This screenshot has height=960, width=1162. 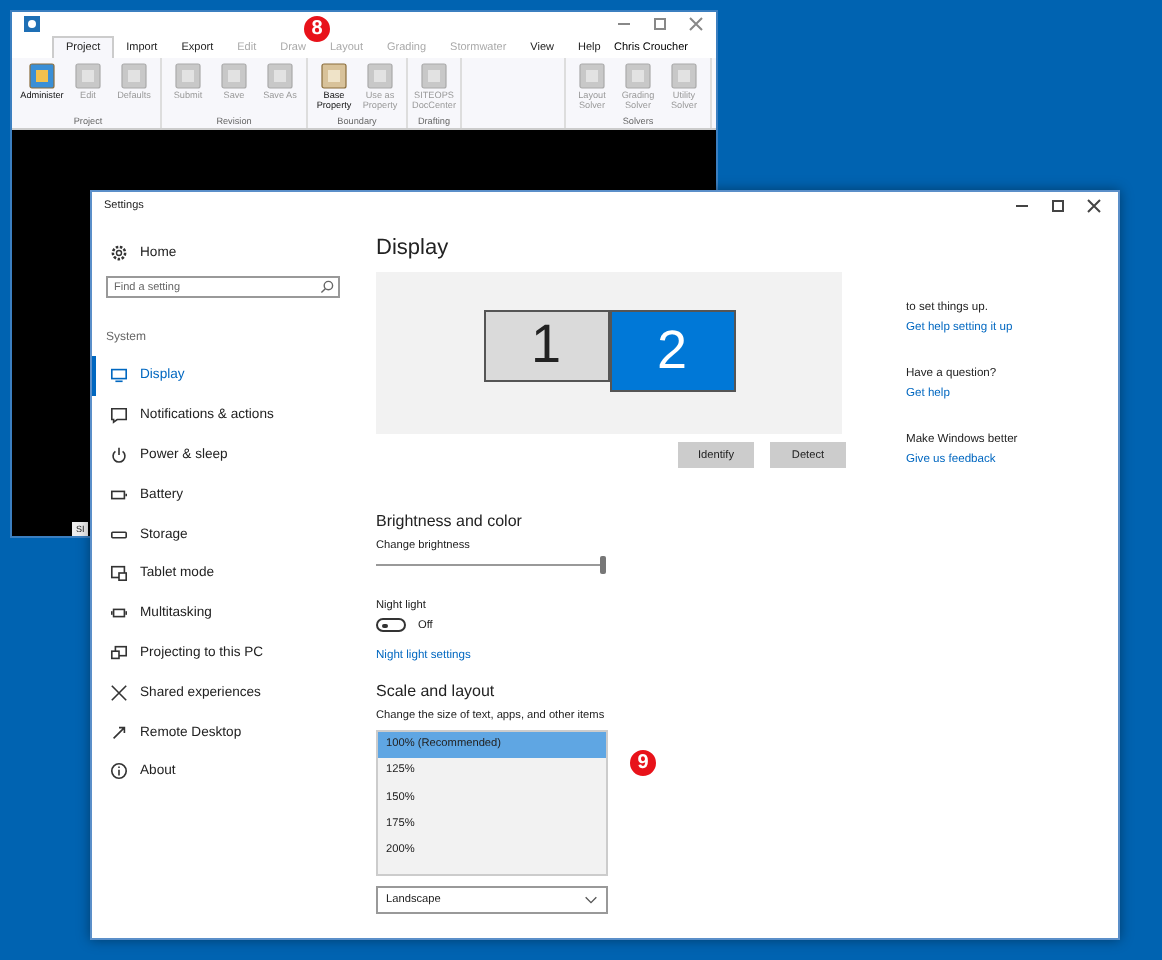 I want to click on section-heading: Scale and layout, so click(x=435, y=691).